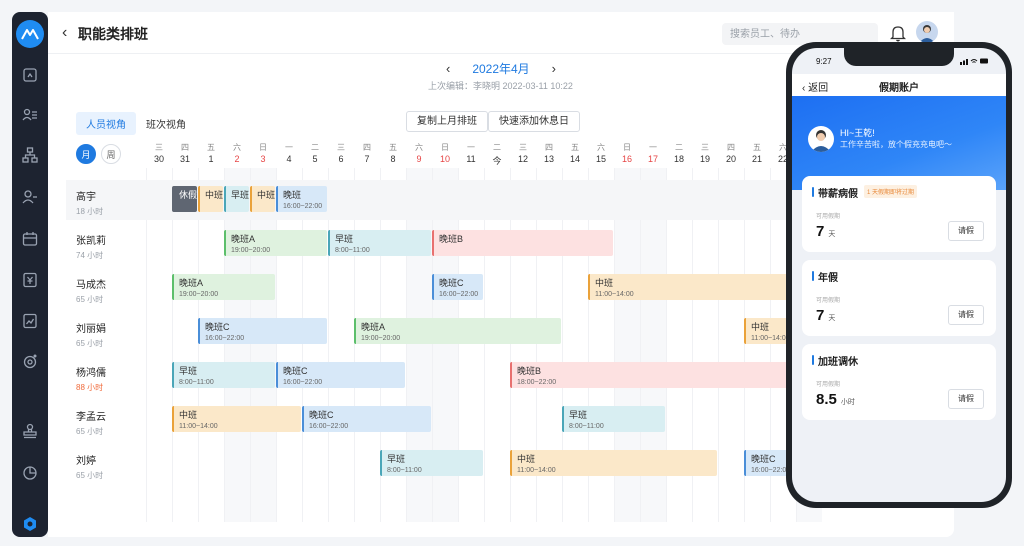  Describe the element at coordinates (522, 243) in the screenshot. I see `shift-block: 晚班B` at that location.